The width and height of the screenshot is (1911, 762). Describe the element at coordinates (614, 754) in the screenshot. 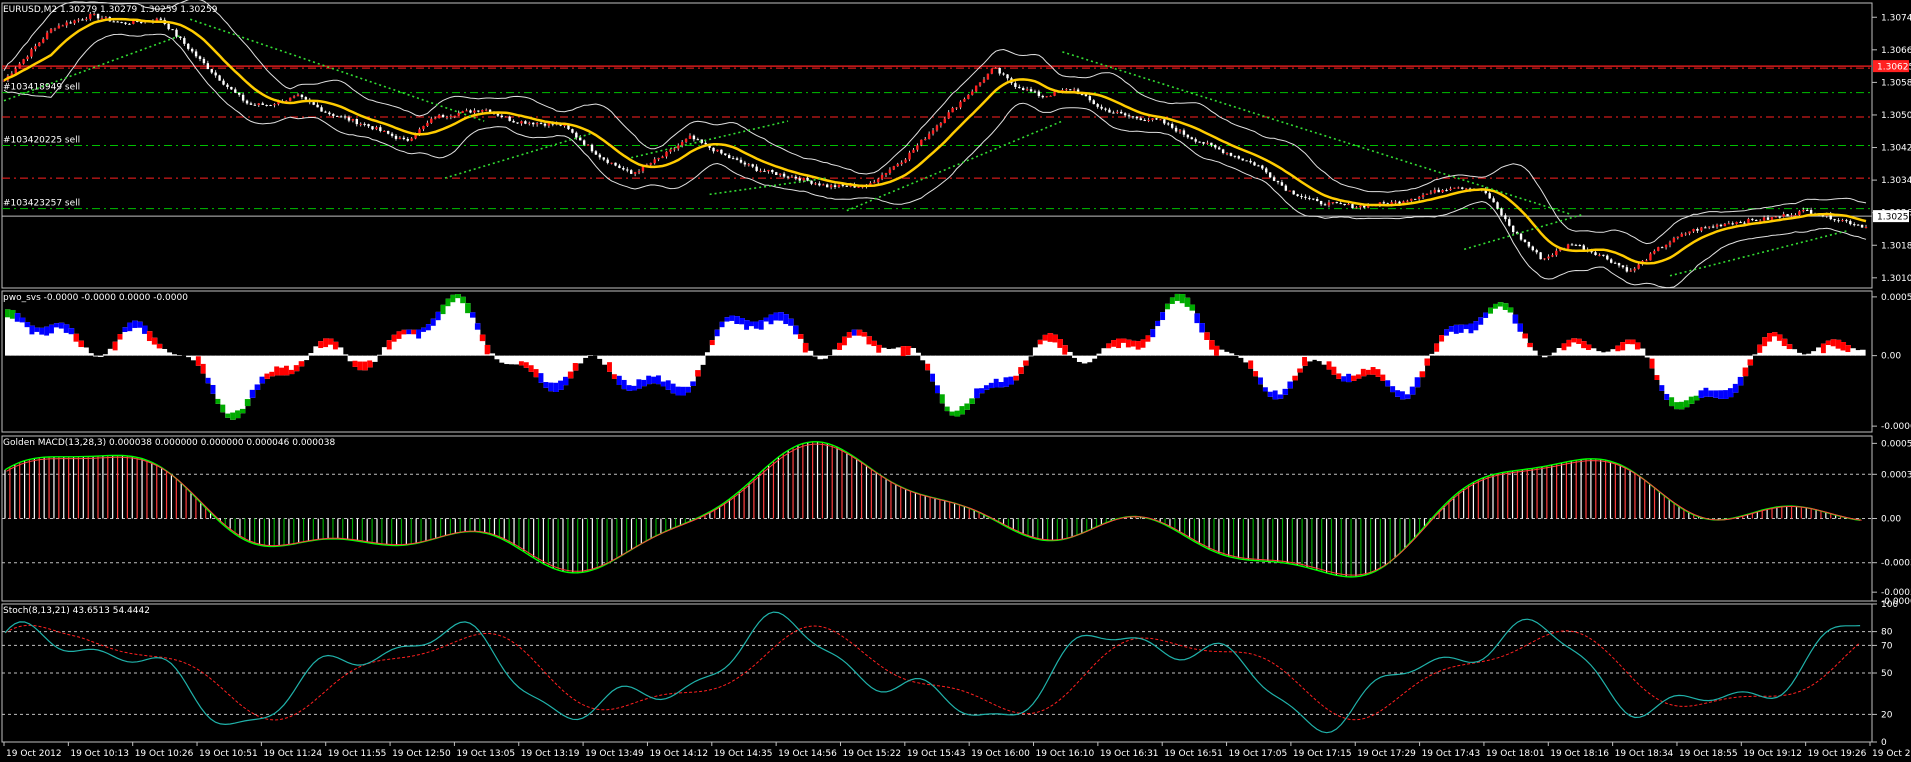

I see `time-label: 19 Oct 13:49` at that location.